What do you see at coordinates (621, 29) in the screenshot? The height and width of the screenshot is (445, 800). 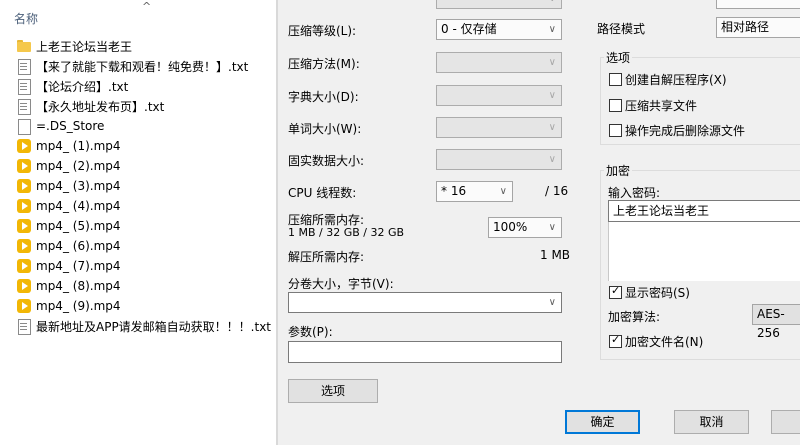 I see `path-mode-label: 路径模式` at bounding box center [621, 29].